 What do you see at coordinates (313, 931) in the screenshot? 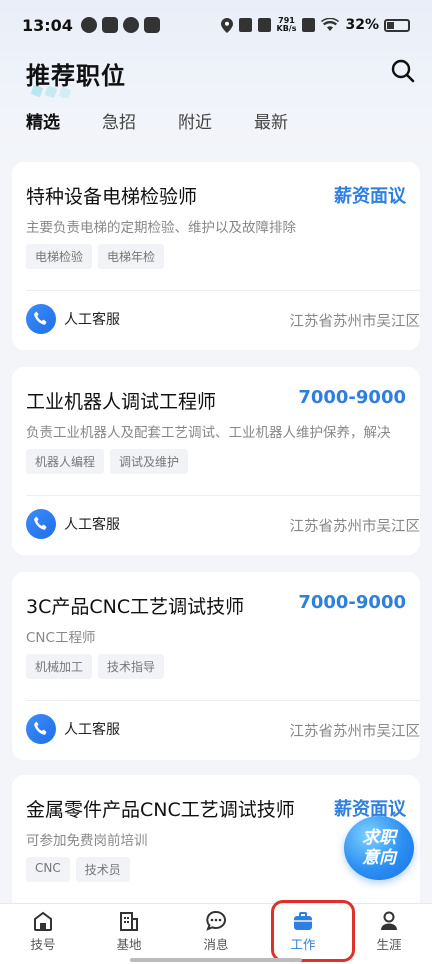
I see `highlight-annotation` at bounding box center [313, 931].